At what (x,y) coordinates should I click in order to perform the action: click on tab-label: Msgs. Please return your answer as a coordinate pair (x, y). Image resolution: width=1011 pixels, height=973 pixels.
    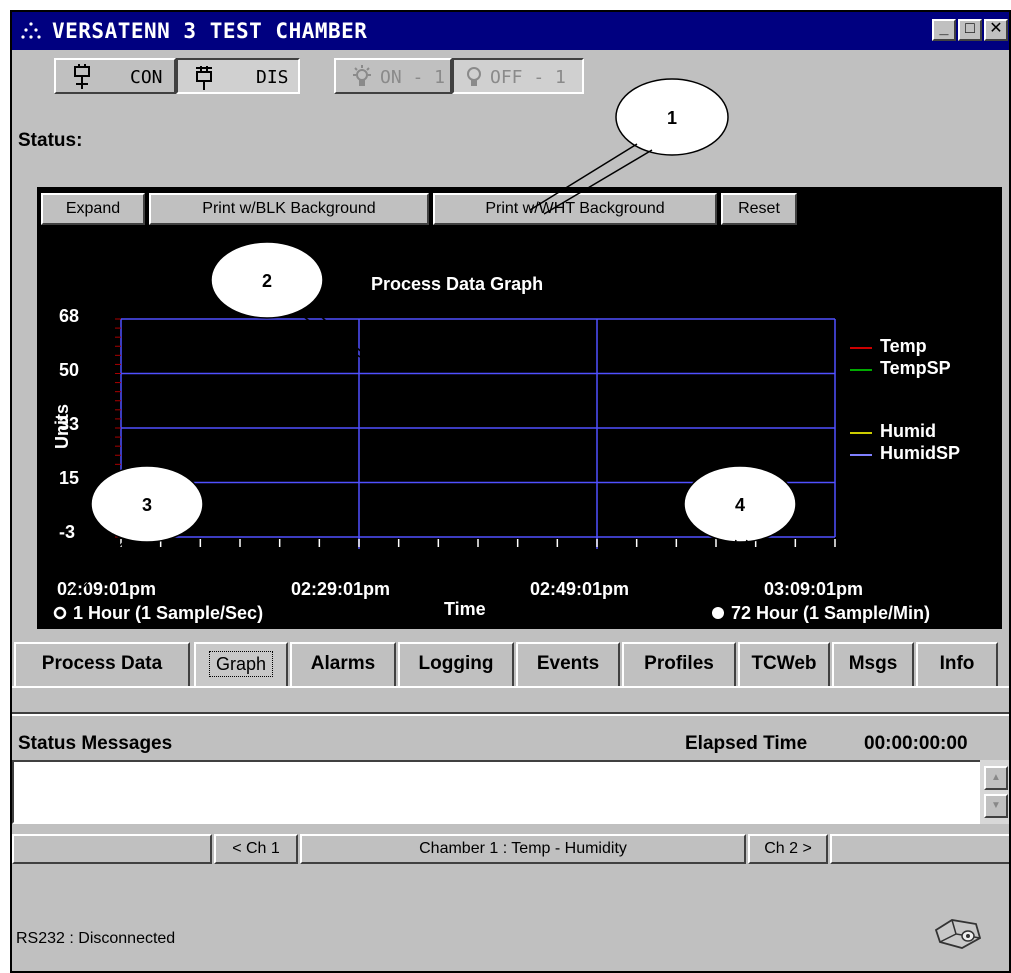
    Looking at the image, I should click on (873, 663).